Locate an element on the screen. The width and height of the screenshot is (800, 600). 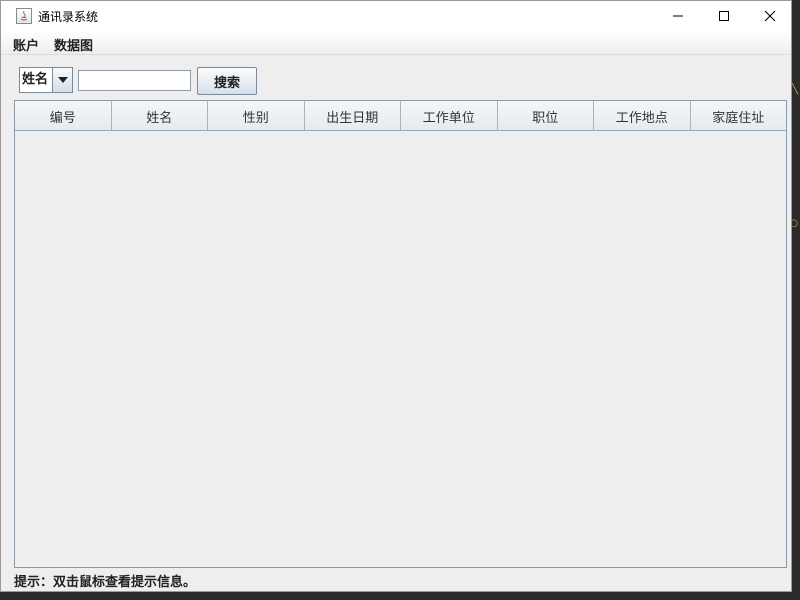
chevron-down-icon is located at coordinates (62, 80).